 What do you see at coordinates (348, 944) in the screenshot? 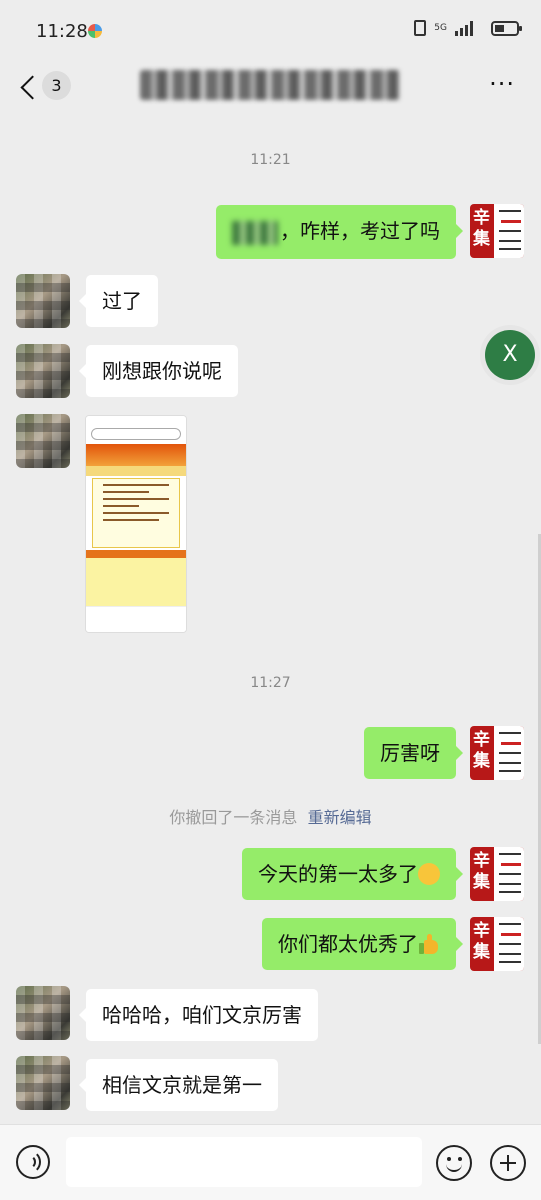
I see `message-text: 你们都太优秀了` at bounding box center [348, 944].